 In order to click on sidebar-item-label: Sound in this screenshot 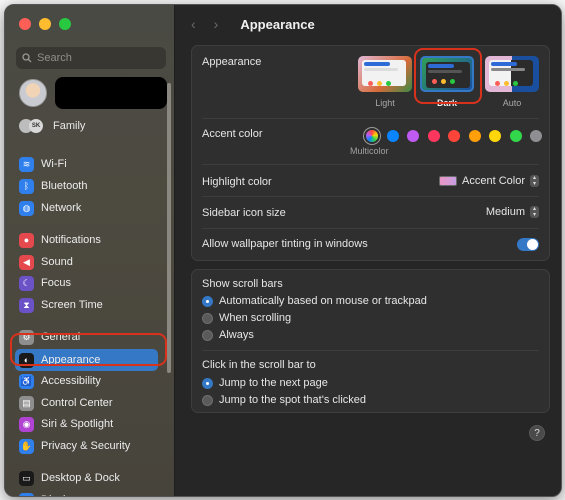, I will do `click(57, 262)`.